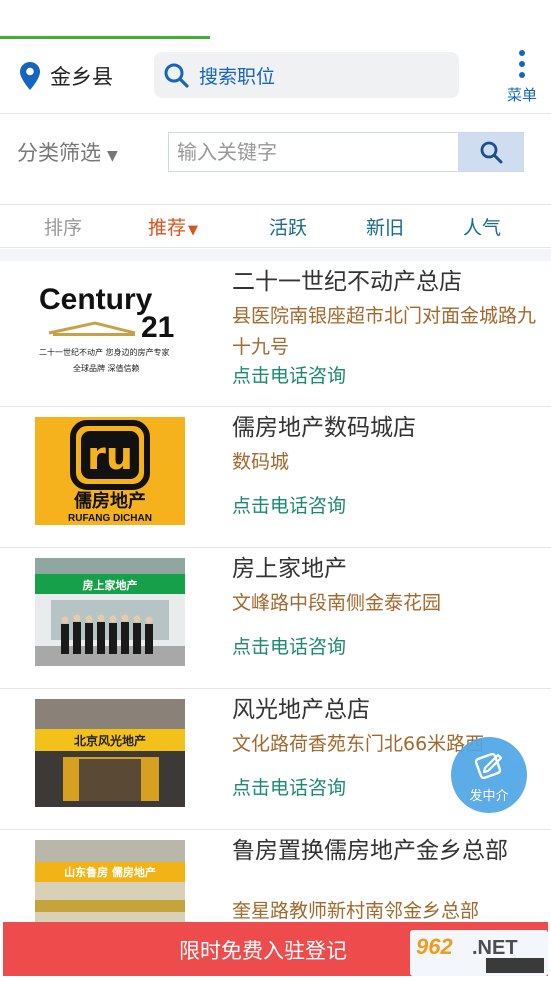  I want to click on svg-text: 962, so click(434, 946).